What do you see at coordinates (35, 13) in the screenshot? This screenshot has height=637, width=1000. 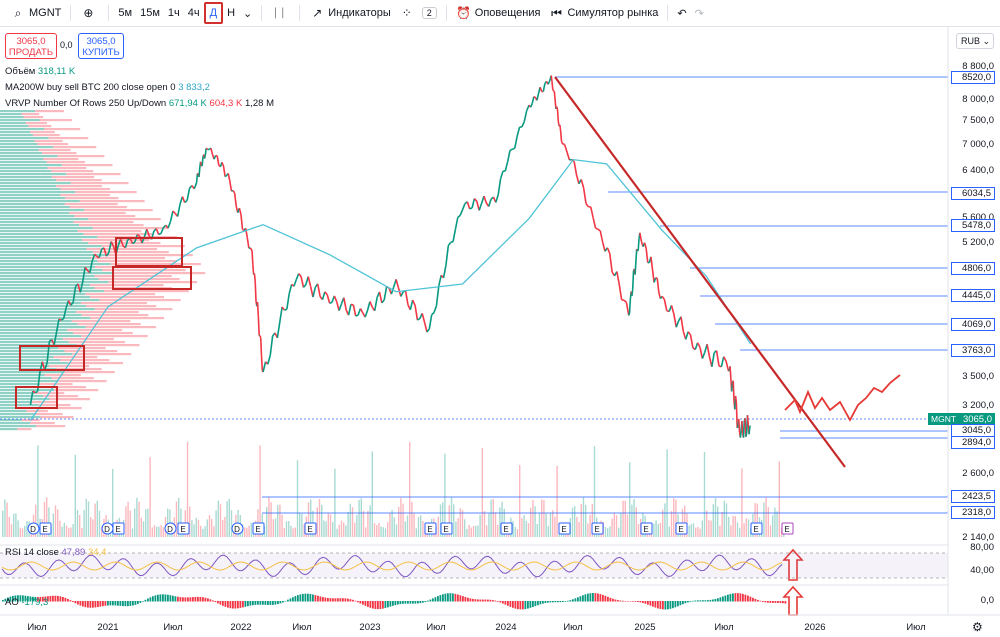 I see `symbol-search: ⌕ MGNT` at bounding box center [35, 13].